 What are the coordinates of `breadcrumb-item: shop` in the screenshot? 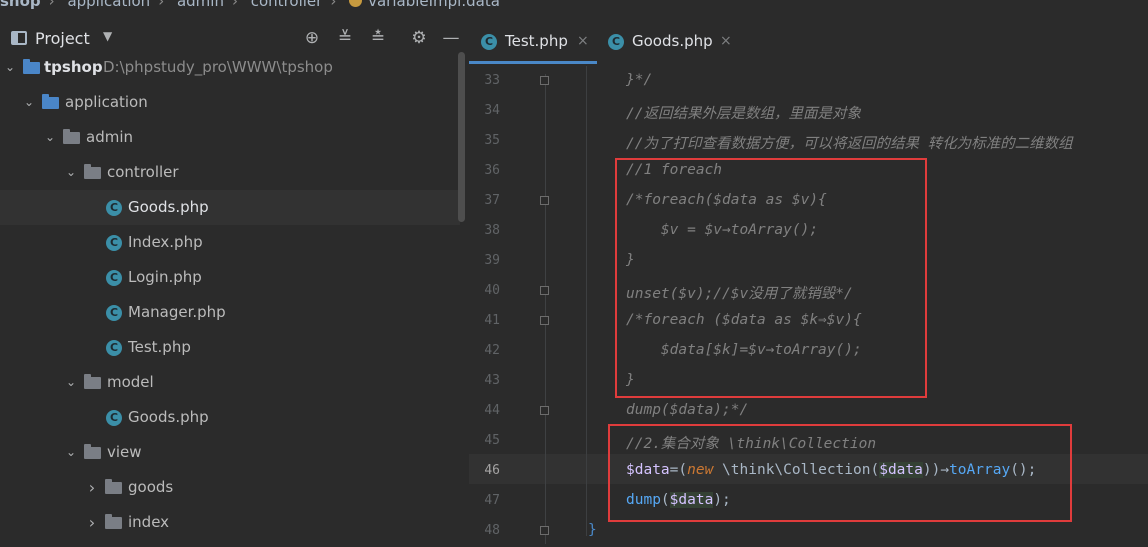 It's located at (20, 5).